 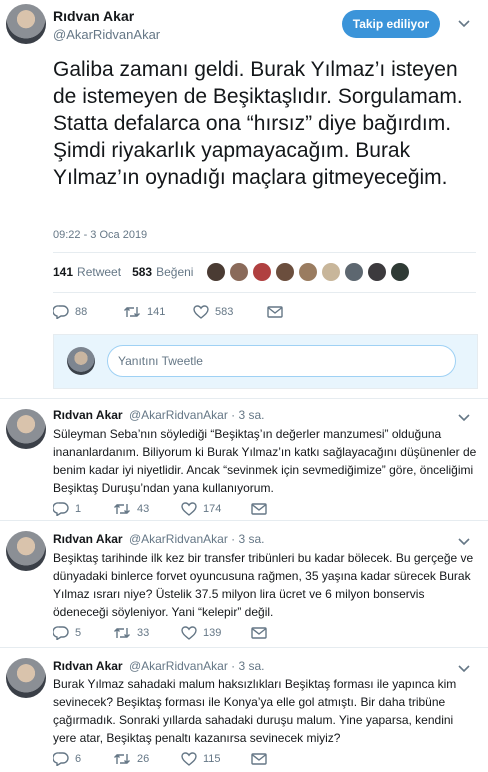 What do you see at coordinates (81, 361) in the screenshot?
I see `current-user-avatar` at bounding box center [81, 361].